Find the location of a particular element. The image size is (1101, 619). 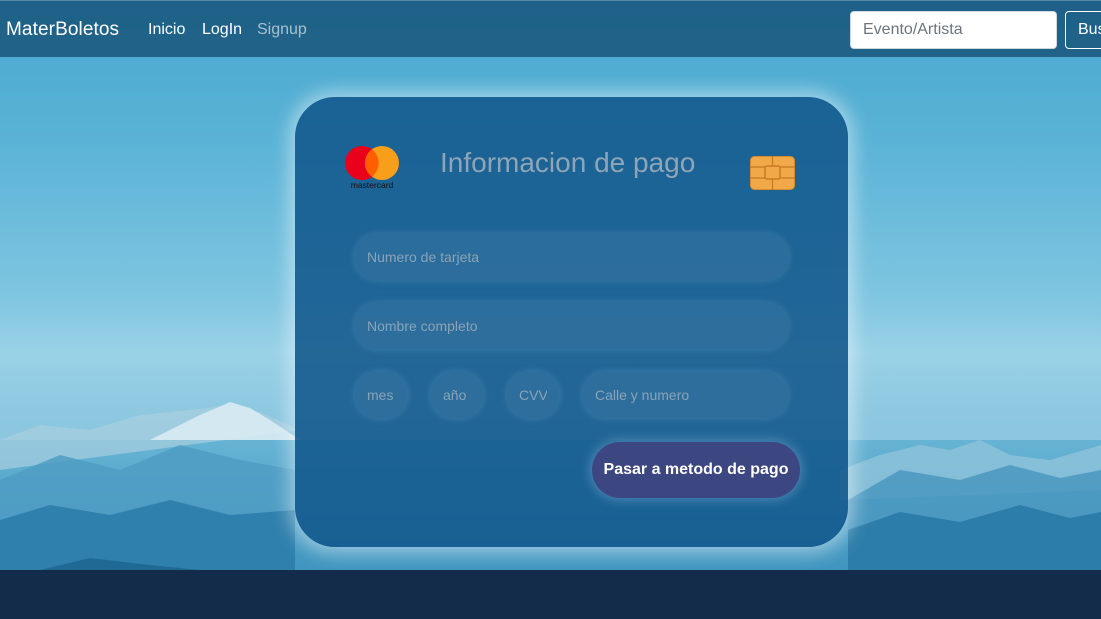

navbar: MaterBoletos Inicio LogIn Signup Buscar is located at coordinates (550, 28).